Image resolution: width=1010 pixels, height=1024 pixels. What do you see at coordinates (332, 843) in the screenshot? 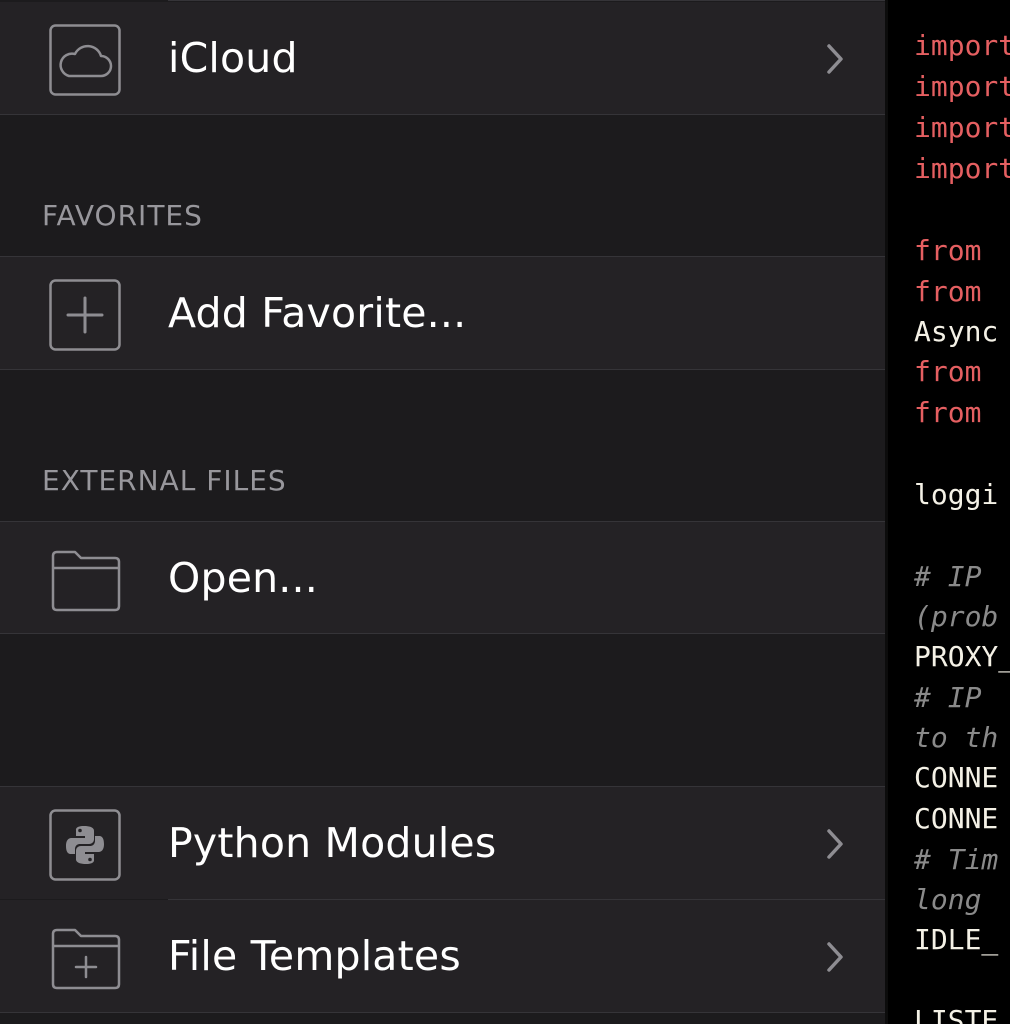
I see `sidebar-item-label: Python Modules` at bounding box center [332, 843].